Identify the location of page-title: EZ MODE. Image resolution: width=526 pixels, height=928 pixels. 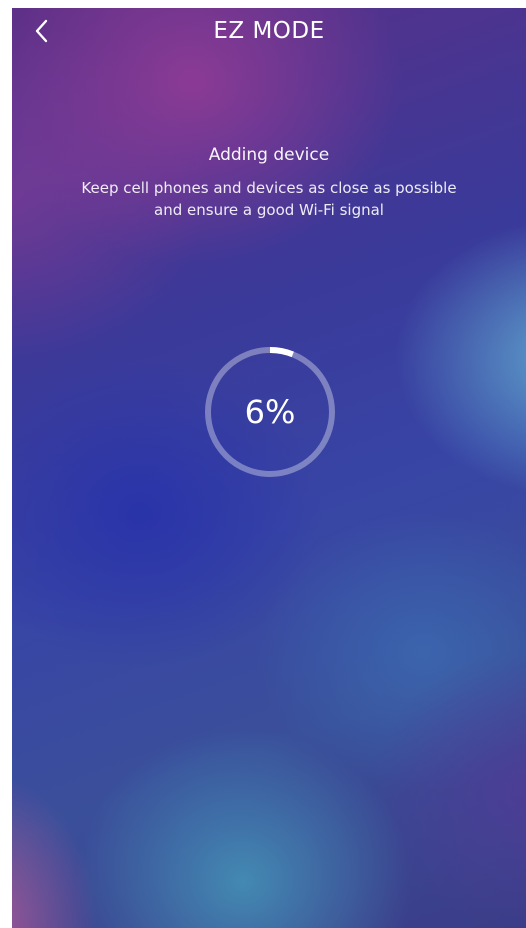
(269, 31).